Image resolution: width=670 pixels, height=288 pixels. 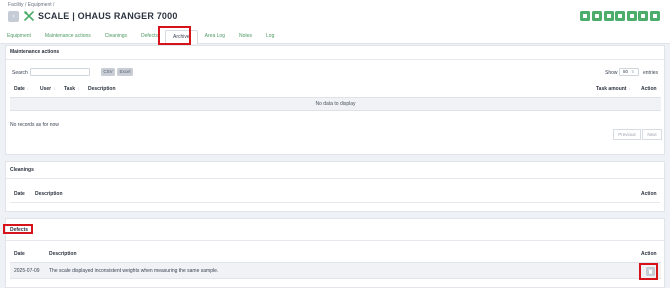 I want to click on tools-icon, so click(x=29, y=16).